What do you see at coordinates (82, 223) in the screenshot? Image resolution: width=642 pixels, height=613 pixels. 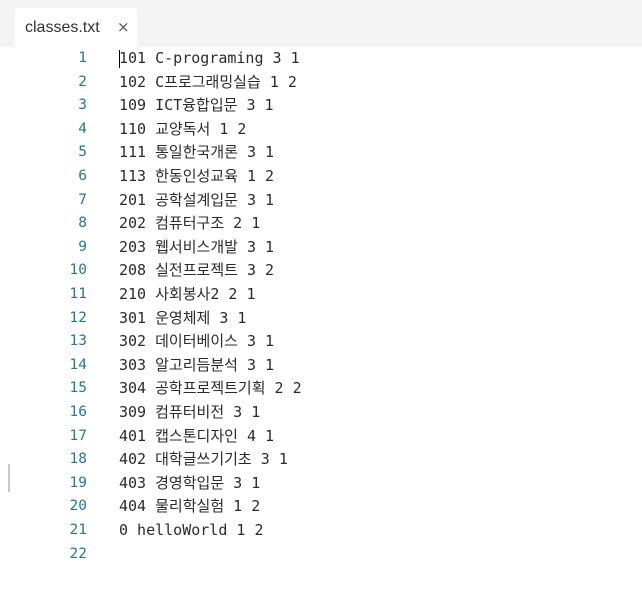 I see `line-number: 8` at bounding box center [82, 223].